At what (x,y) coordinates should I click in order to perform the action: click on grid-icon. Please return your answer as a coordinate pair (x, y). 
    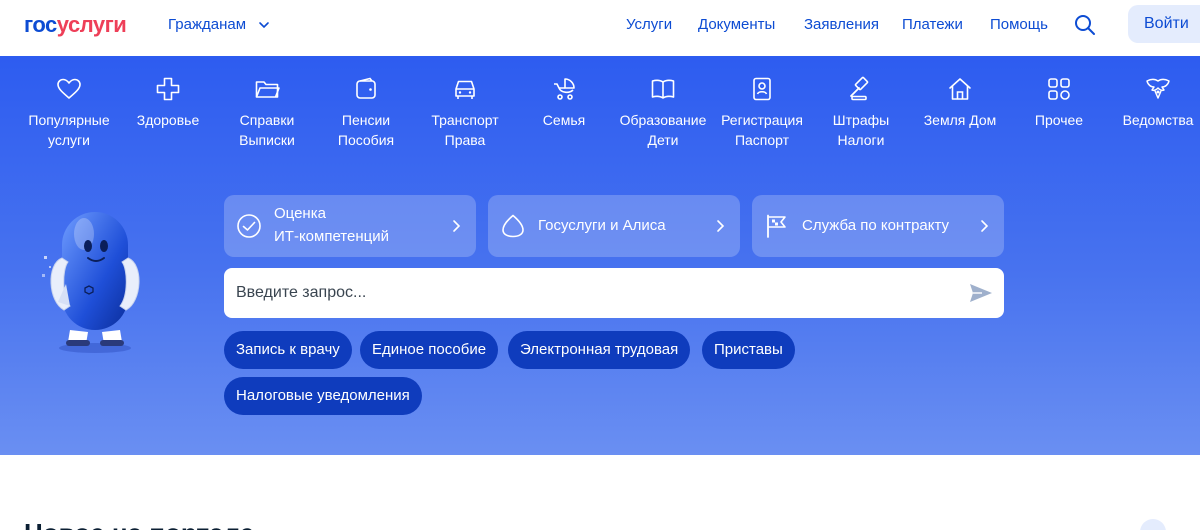
    Looking at the image, I should click on (1059, 89).